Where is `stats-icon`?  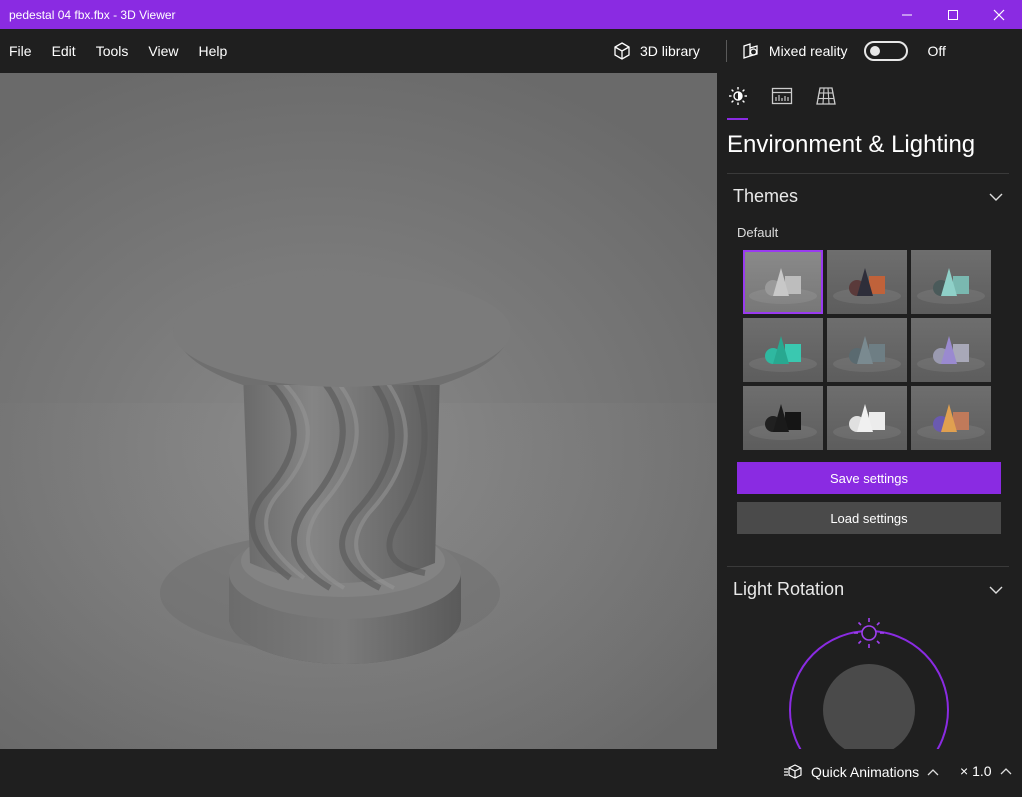 stats-icon is located at coordinates (782, 96).